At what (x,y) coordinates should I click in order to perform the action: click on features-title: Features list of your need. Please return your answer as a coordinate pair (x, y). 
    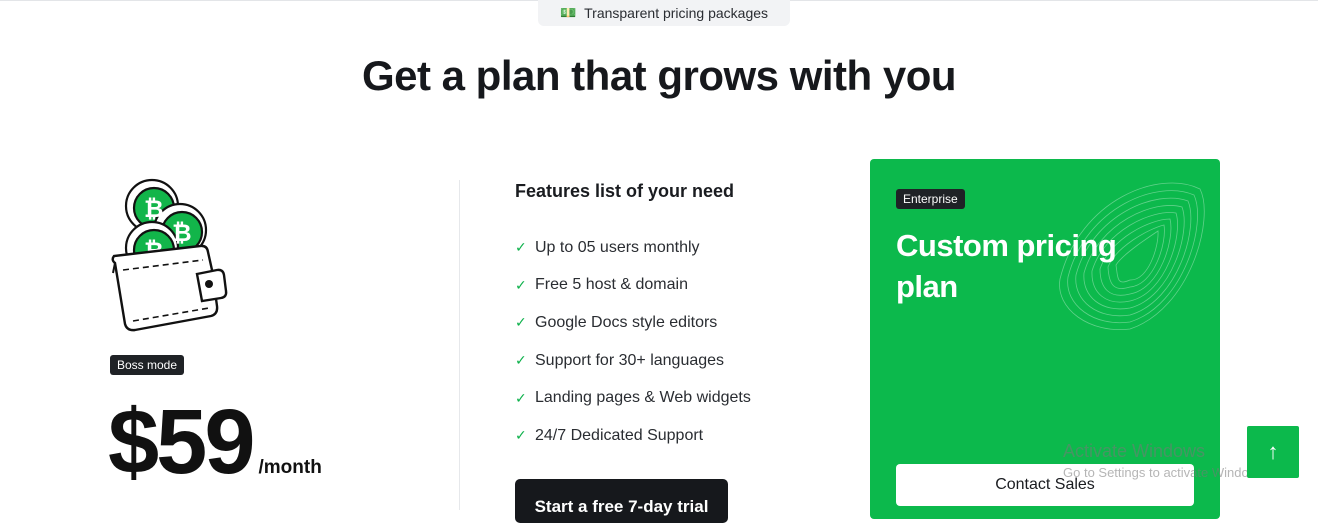
    Looking at the image, I should click on (625, 191).